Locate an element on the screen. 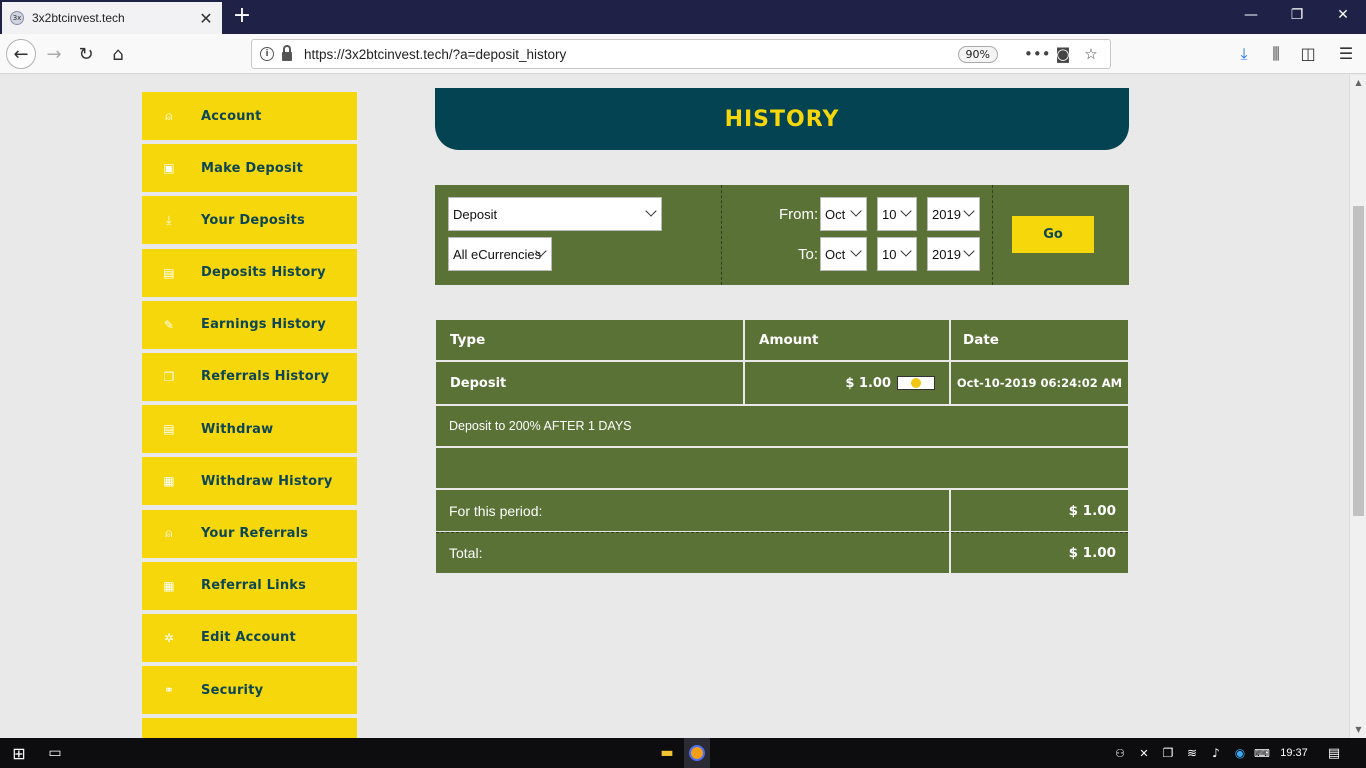 Image resolution: width=1366 pixels, height=768 pixels. sidebar-item-label: Earnings History is located at coordinates (263, 325).